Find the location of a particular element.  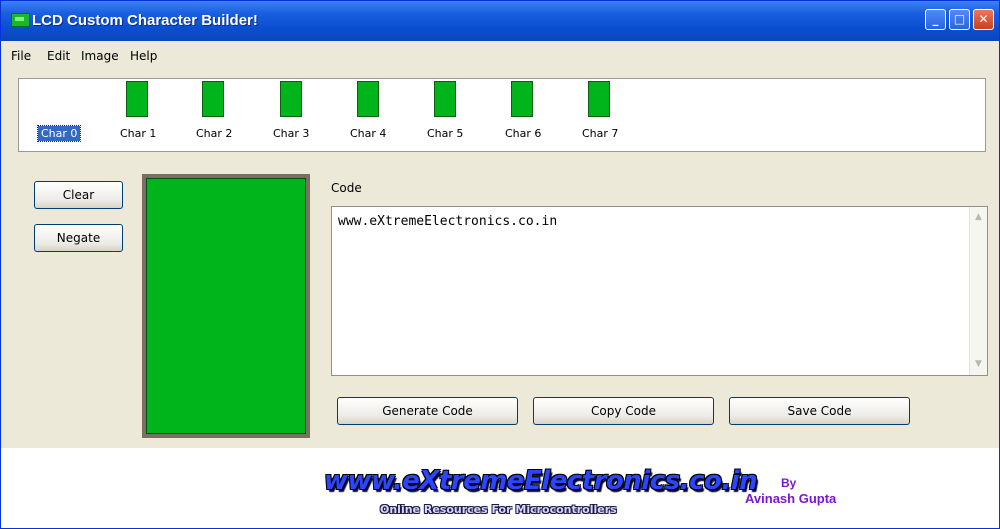

by-label: By is located at coordinates (789, 483).